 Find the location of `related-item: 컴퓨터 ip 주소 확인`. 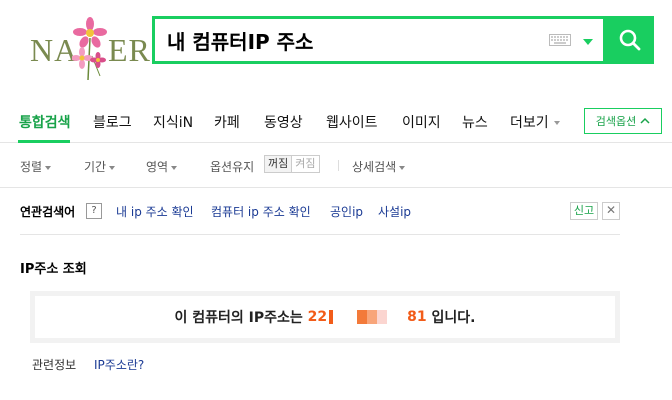

related-item: 컴퓨터 ip 주소 확인 is located at coordinates (261, 211).